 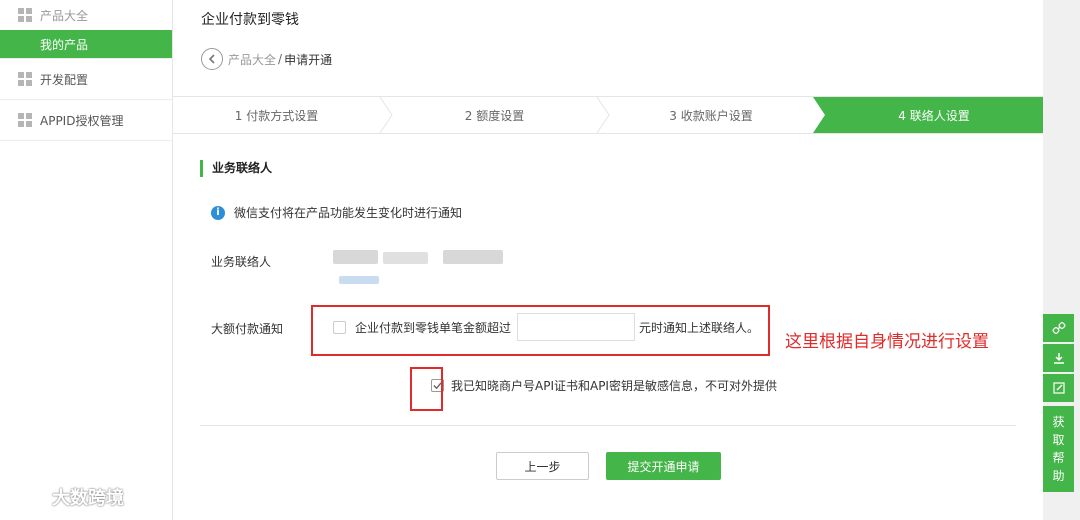 What do you see at coordinates (542, 466) in the screenshot?
I see `prev-step-button: 上一步` at bounding box center [542, 466].